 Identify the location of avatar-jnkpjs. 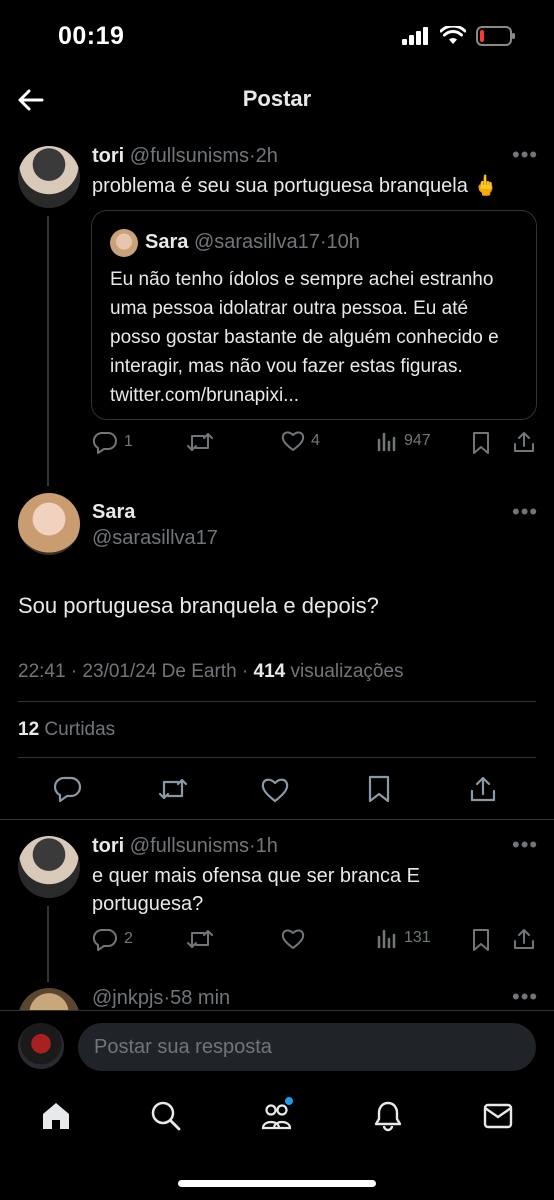
(49, 1000).